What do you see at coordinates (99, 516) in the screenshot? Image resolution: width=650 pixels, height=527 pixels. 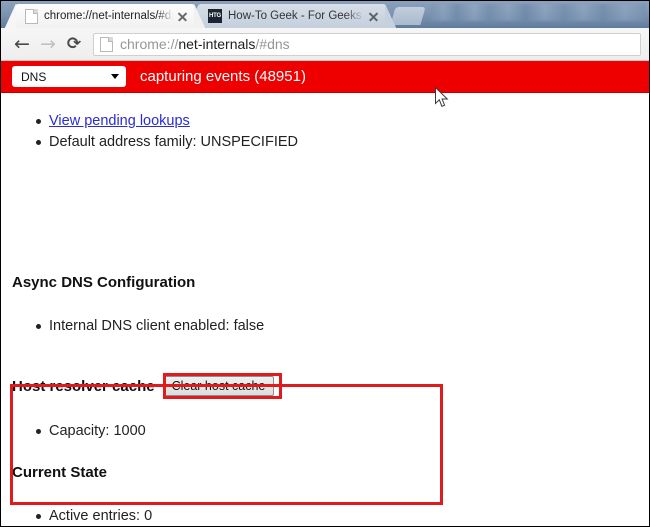 I see `list-item: Active entries: 0` at bounding box center [99, 516].